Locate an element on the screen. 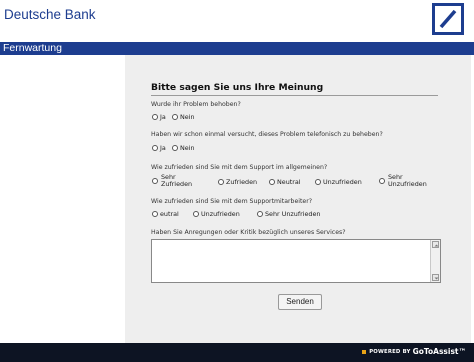 The height and width of the screenshot is (362, 474). radio-q3-zufrieden: Zufrieden is located at coordinates (237, 182).